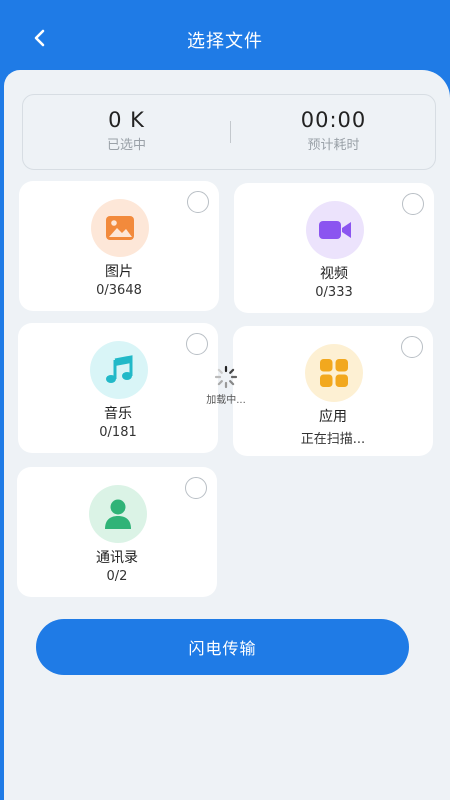  I want to click on selected-size-value: 0 K, so click(126, 120).